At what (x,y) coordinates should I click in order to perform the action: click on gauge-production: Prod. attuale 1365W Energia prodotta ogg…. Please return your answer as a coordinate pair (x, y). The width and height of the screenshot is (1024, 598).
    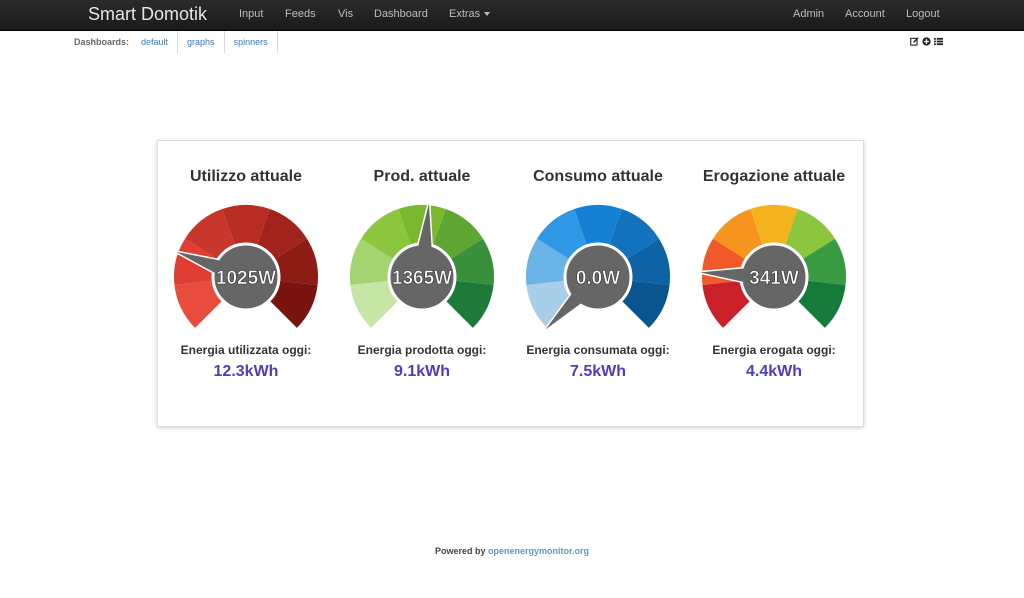
    Looking at the image, I should click on (422, 283).